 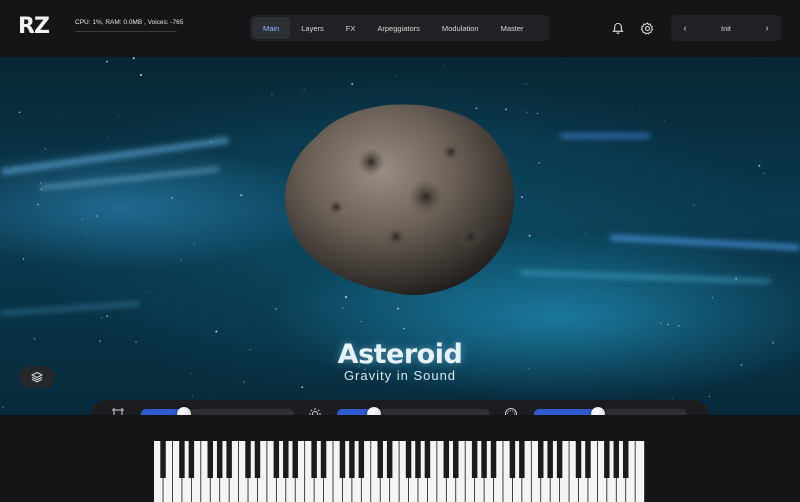 I want to click on piano-keyboard, so click(x=399, y=471).